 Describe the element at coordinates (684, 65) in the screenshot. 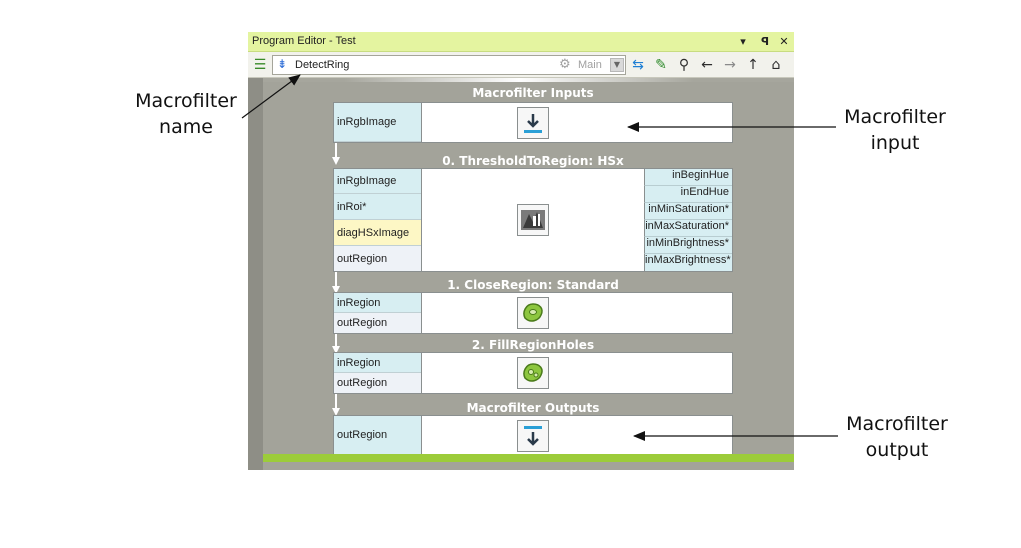

I see `search-icon: ⚲` at that location.